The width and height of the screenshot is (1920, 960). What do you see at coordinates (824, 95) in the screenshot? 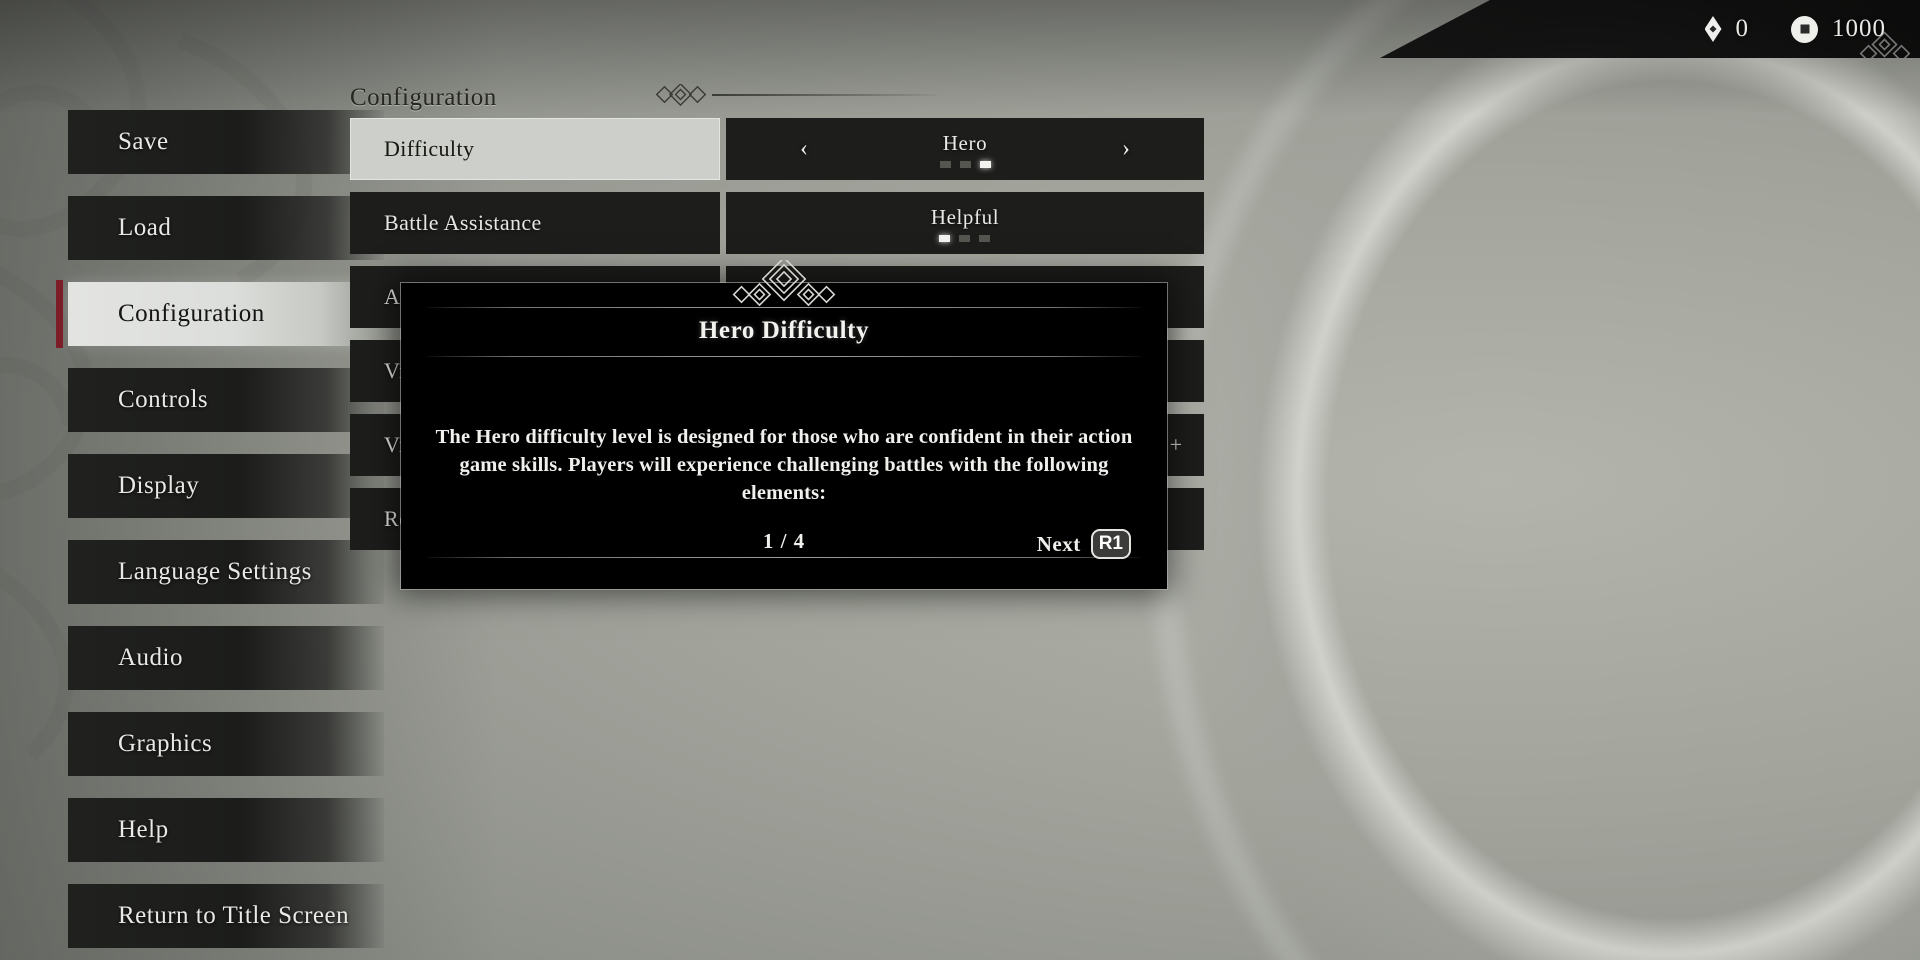
I see `header-rule` at bounding box center [824, 95].